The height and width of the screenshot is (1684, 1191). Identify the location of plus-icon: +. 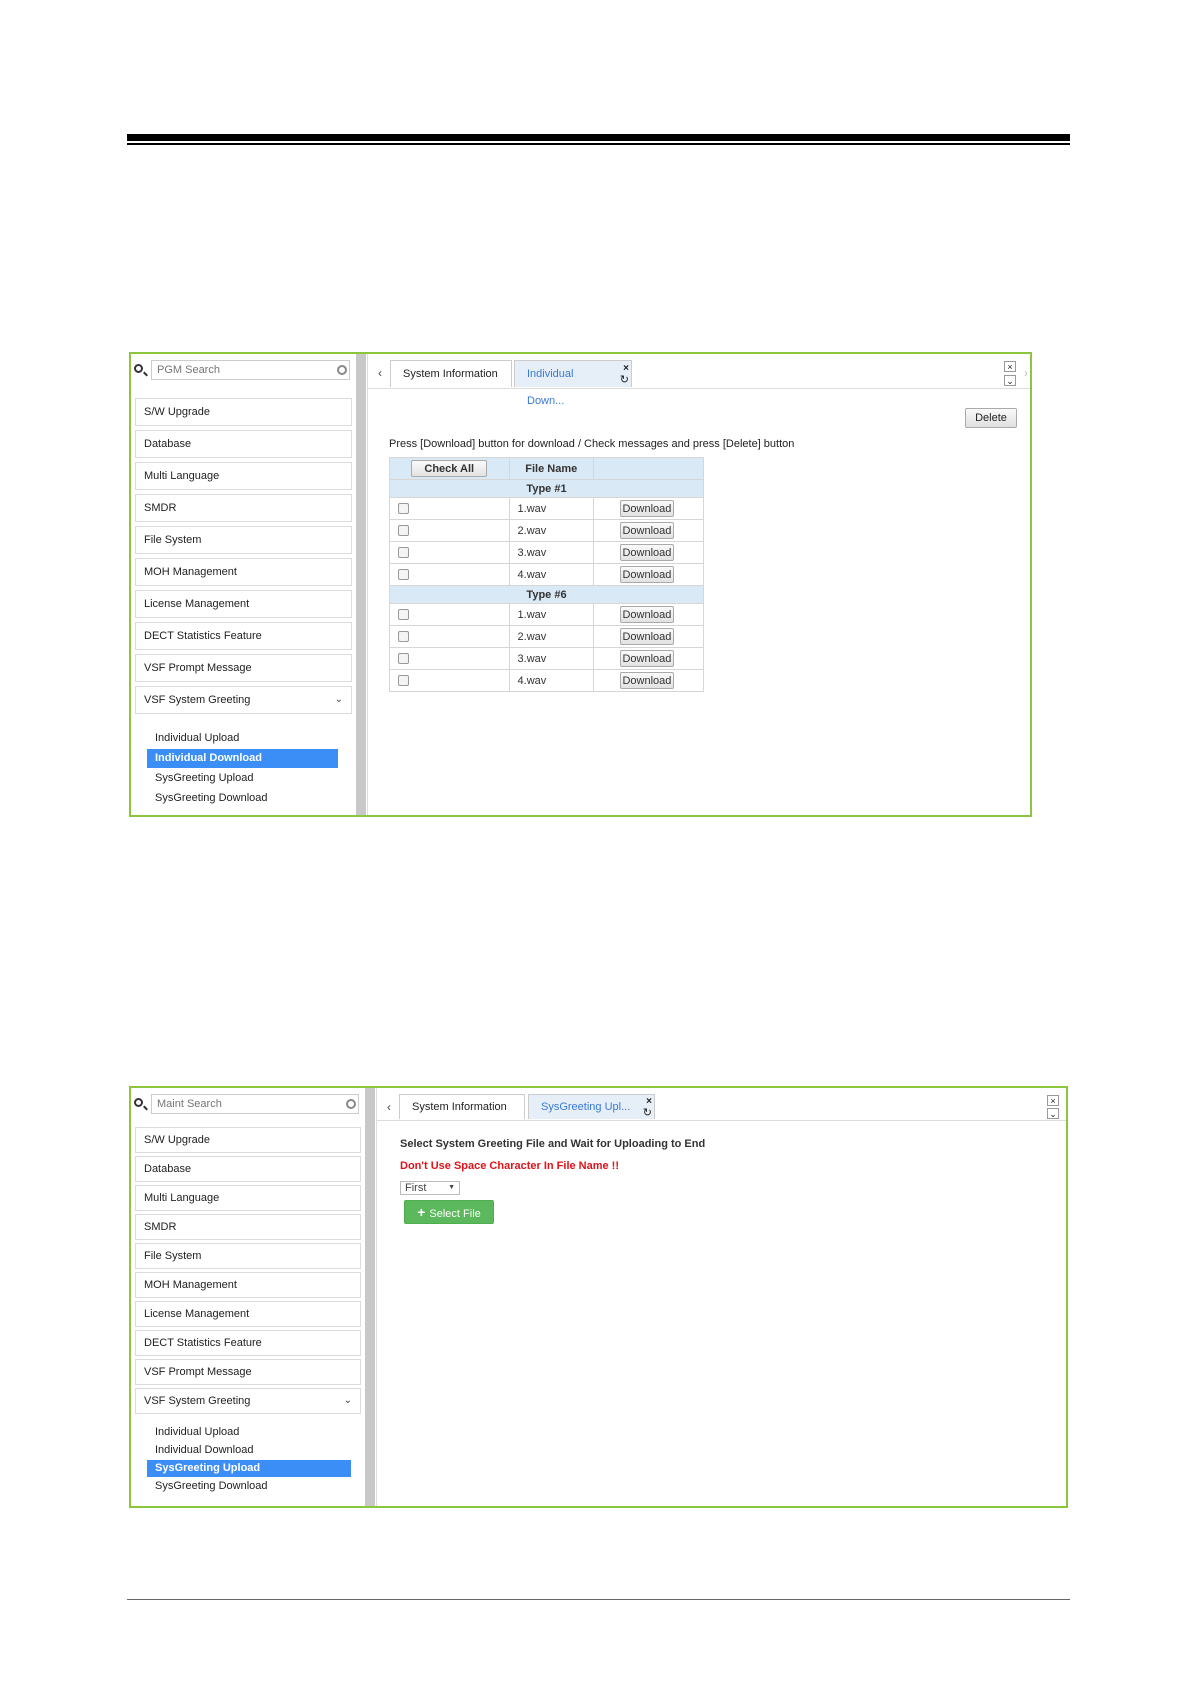
(421, 1212).